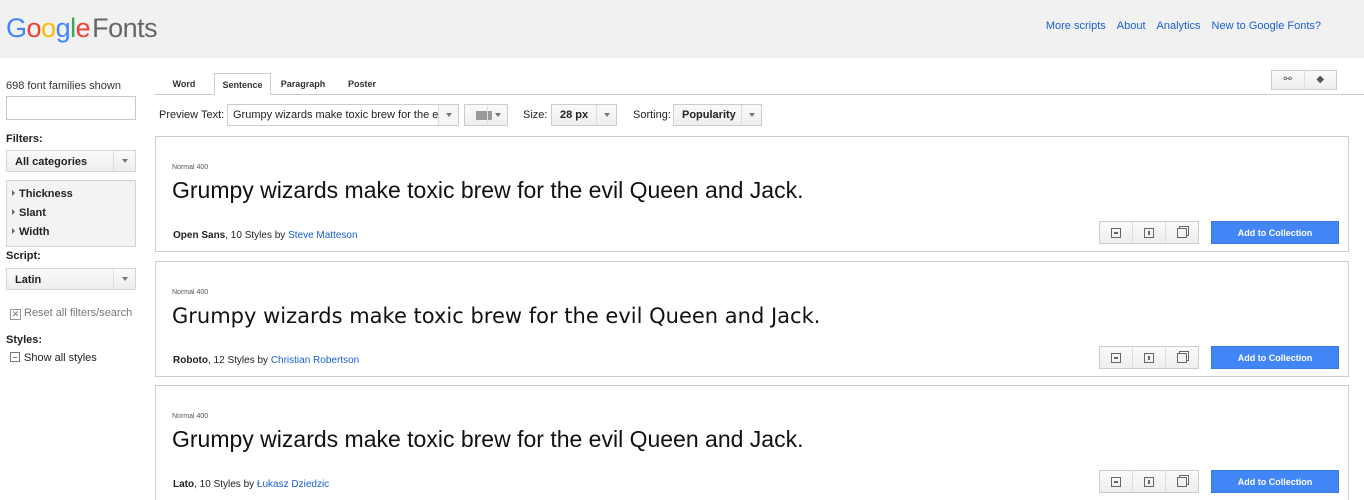 The height and width of the screenshot is (500, 1364). I want to click on tab-poster: Poster, so click(362, 84).